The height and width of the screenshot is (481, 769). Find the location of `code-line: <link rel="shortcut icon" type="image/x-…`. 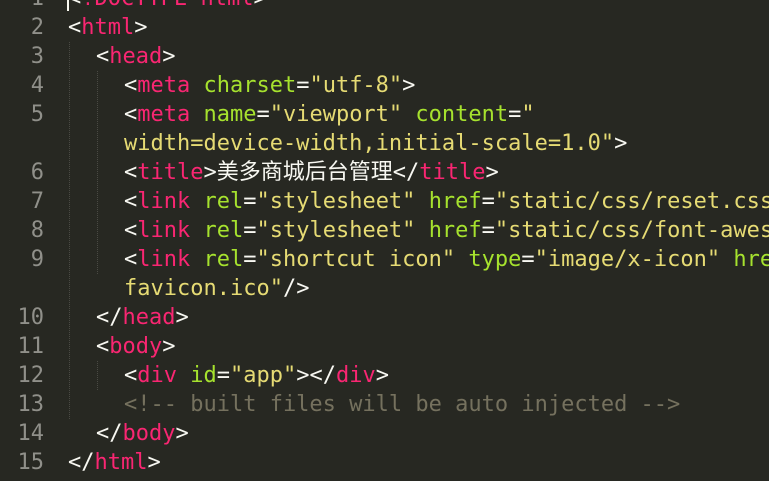

code-line: <link rel="shortcut icon" type="image/x-… is located at coordinates (446, 259).